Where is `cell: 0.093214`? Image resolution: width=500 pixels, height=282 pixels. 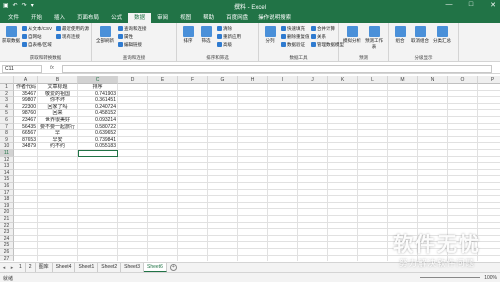 cell: 0.093214 is located at coordinates (98, 120).